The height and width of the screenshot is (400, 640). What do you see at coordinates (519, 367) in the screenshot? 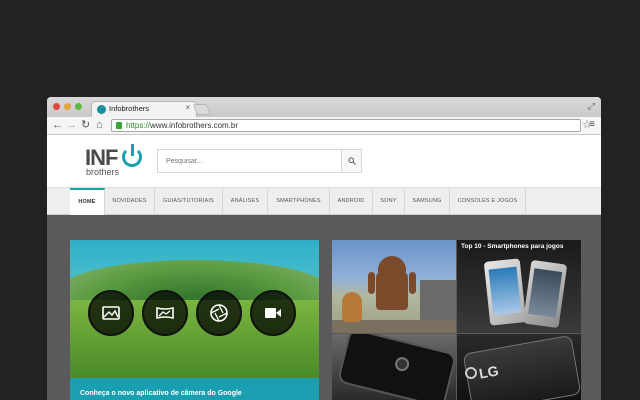
I see `lg-phone-article: LG` at bounding box center [519, 367].